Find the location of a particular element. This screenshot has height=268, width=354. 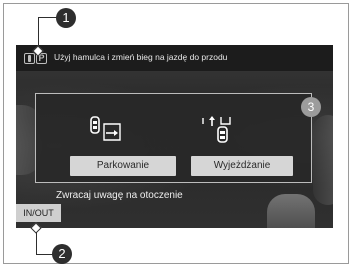

callout-1: 1 is located at coordinates (66, 18).